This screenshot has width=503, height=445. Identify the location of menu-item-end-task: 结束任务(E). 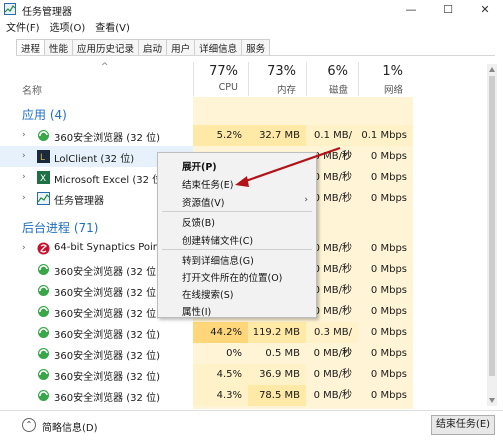
(207, 184).